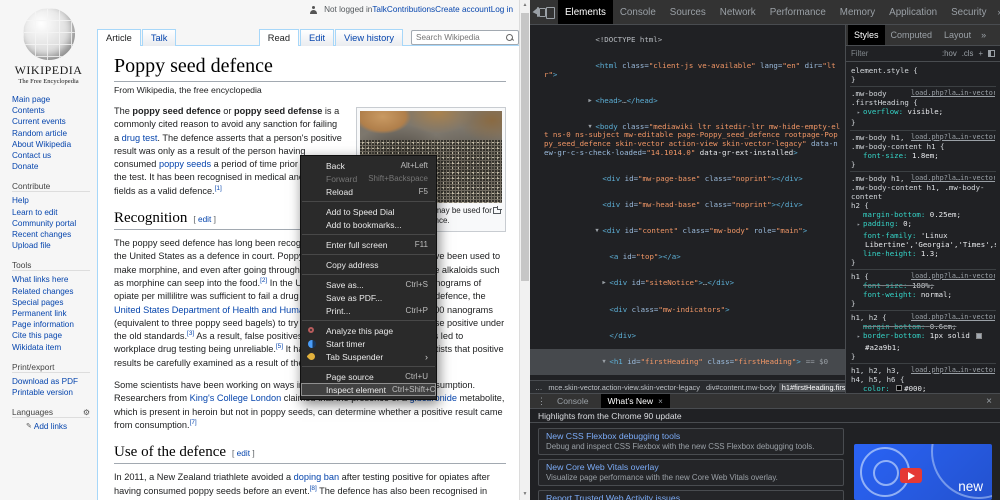  Describe the element at coordinates (368, 284) in the screenshot. I see `context-menu-item: Save as... Ctrl+S` at that location.